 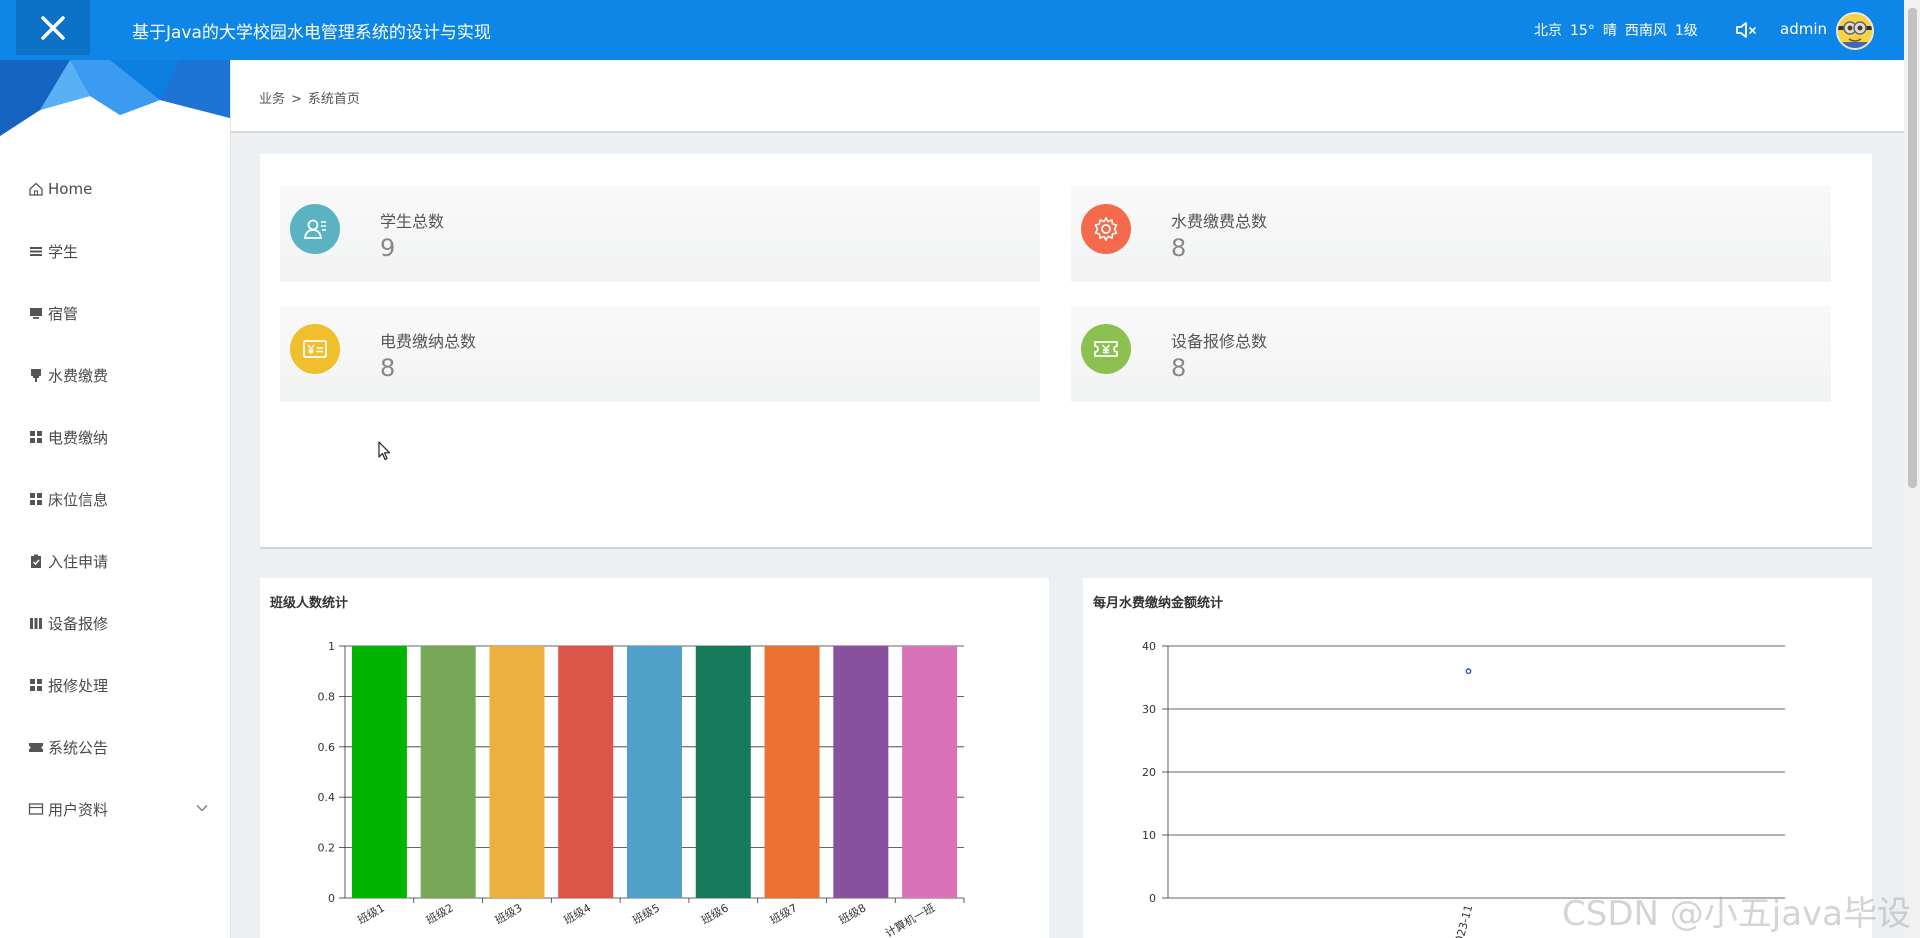 What do you see at coordinates (1106, 229) in the screenshot?
I see `gear-icon` at bounding box center [1106, 229].